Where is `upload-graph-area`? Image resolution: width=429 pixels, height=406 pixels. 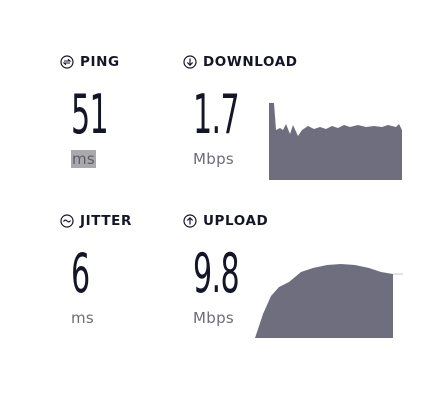
upload-graph-area is located at coordinates (324, 301).